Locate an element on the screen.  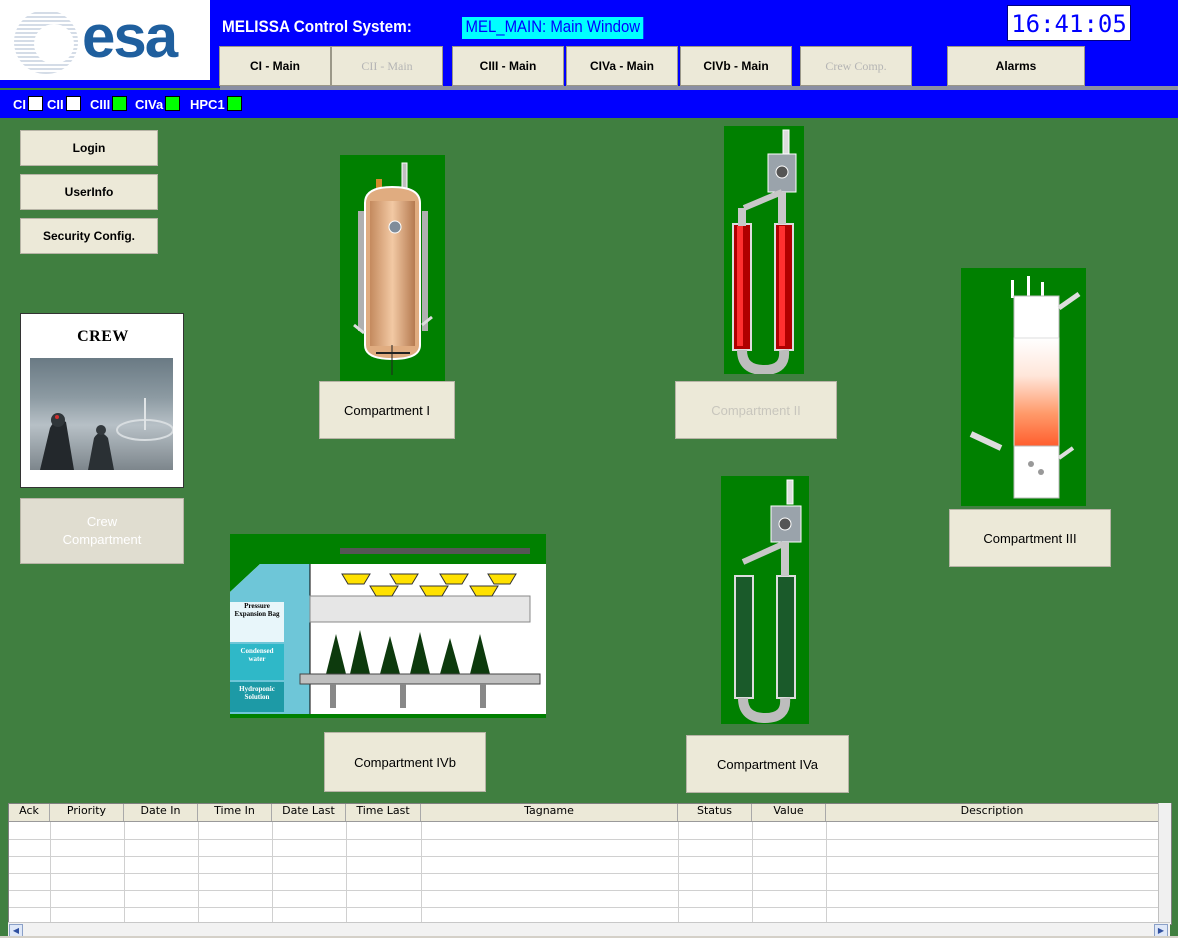
column-header-time-in: Time In is located at coordinates (235, 812).